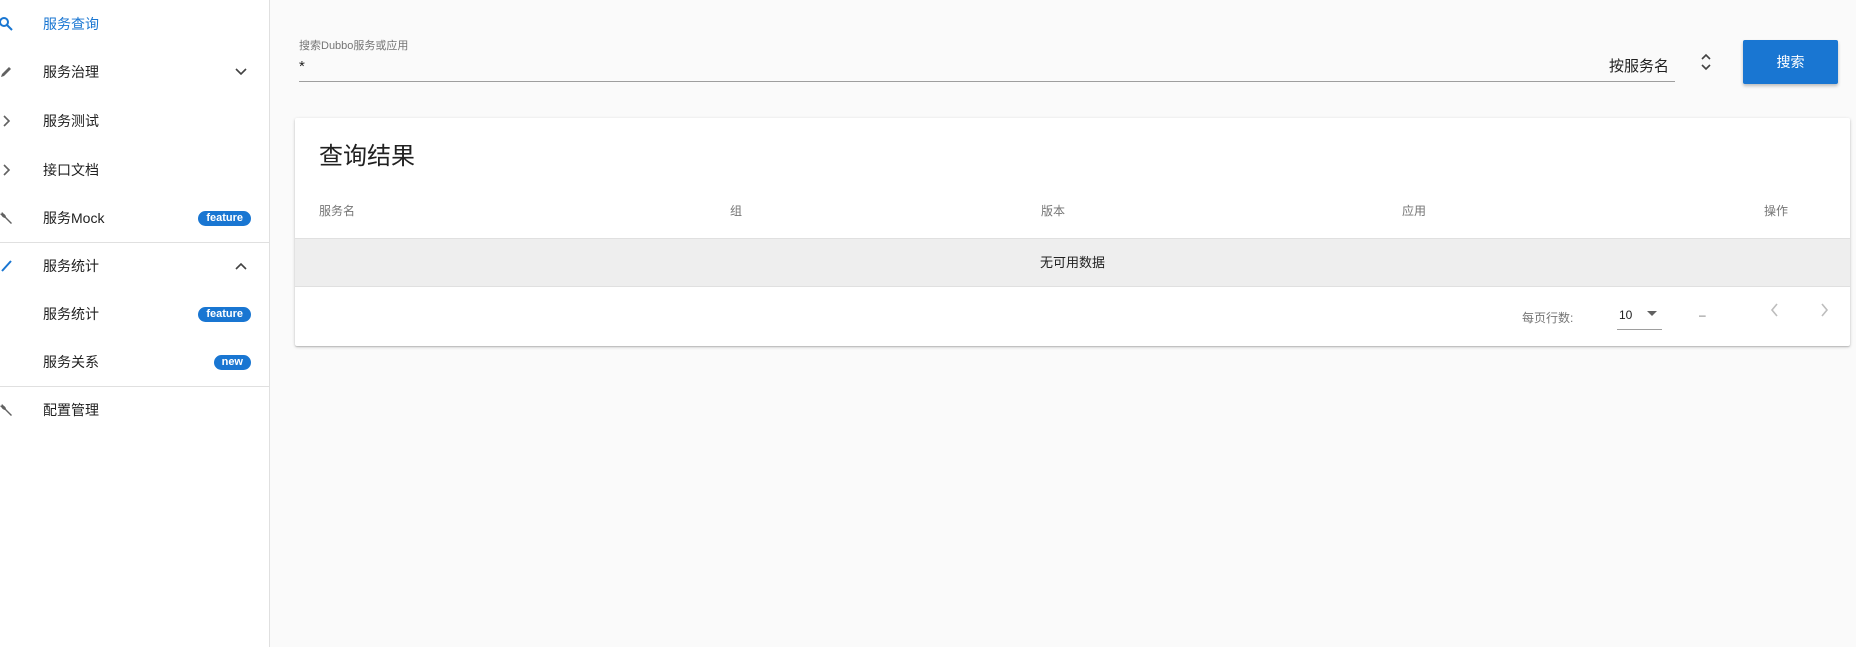 This screenshot has width=1856, height=647. Describe the element at coordinates (8, 24) in the screenshot. I see `search-icon` at that location.